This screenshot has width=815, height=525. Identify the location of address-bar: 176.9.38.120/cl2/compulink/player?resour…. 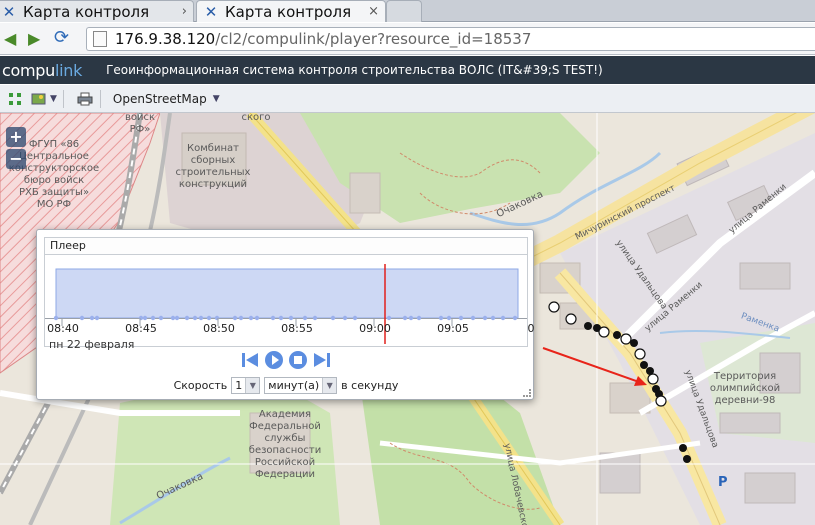
(450, 39).